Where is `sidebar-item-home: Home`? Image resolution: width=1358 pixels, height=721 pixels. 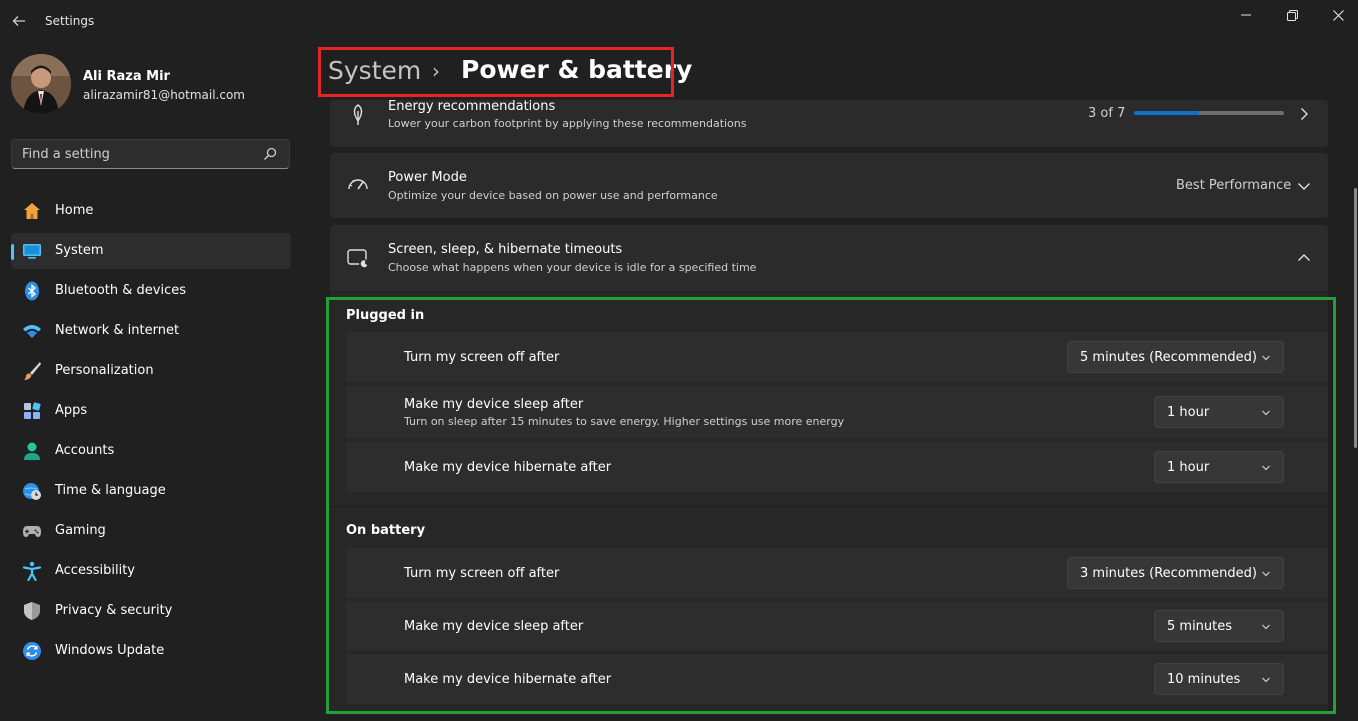
sidebar-item-home: Home is located at coordinates (151, 211).